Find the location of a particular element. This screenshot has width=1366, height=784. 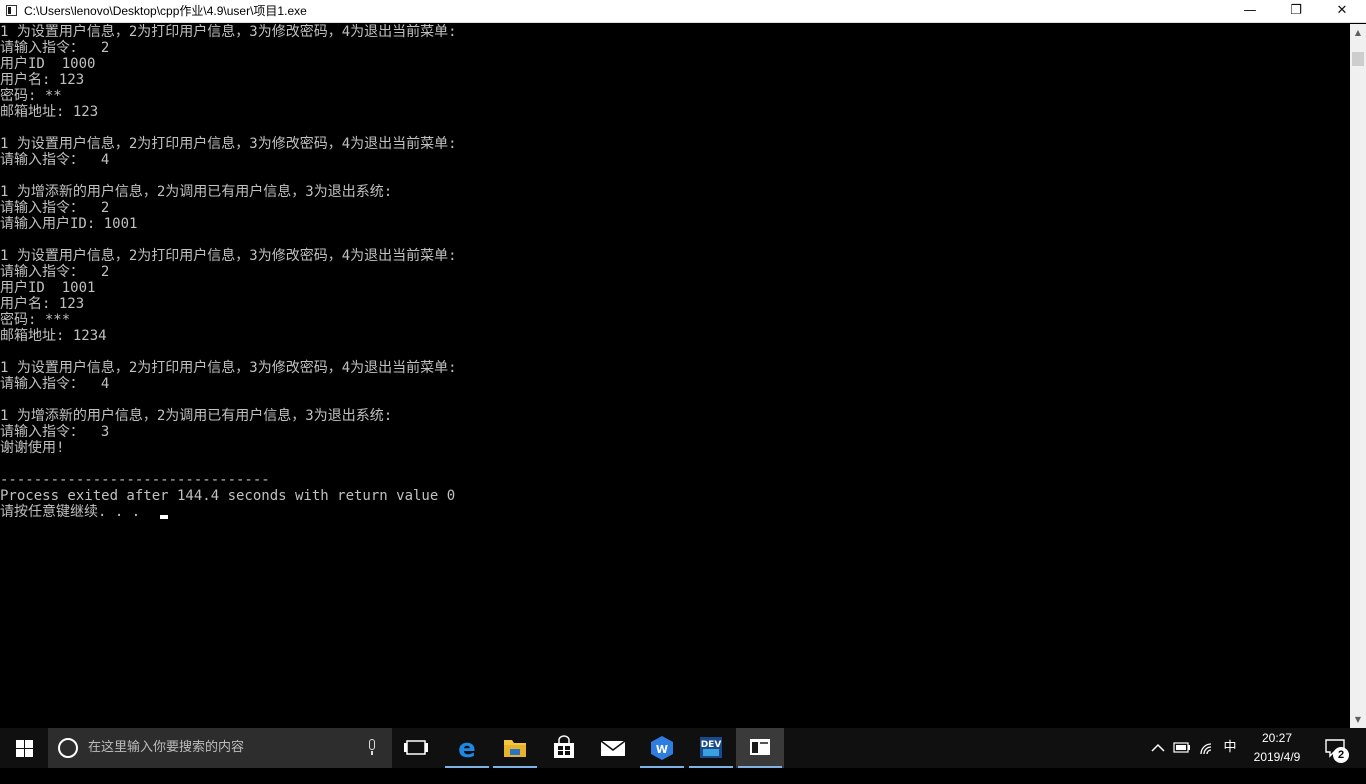

svg-text: W is located at coordinates (662, 749).